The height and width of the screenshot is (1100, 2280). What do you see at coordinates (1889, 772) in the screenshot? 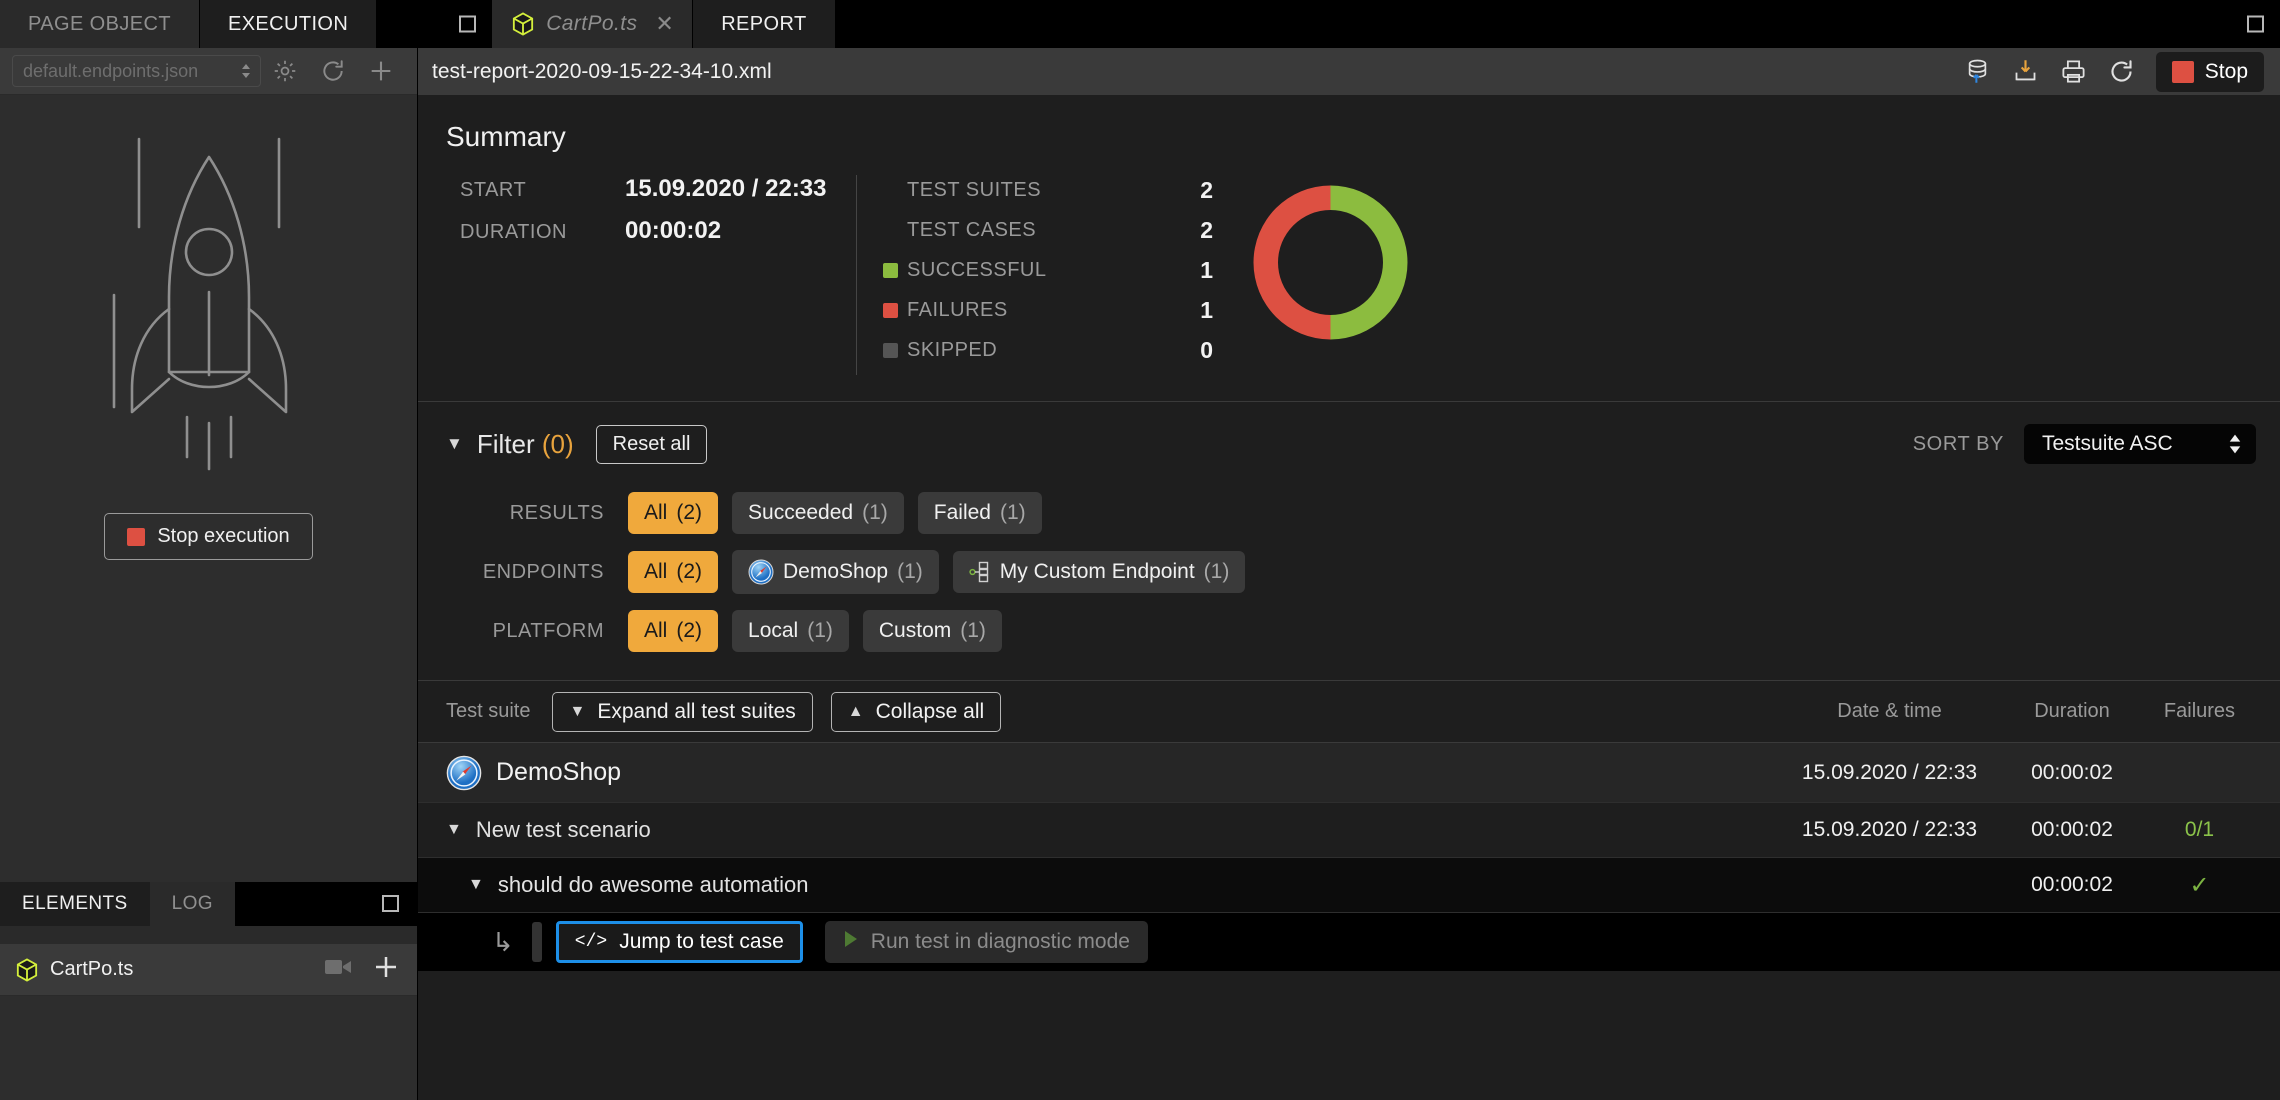
I see `suite-date: 15.09.2020 / 22:33` at bounding box center [1889, 772].